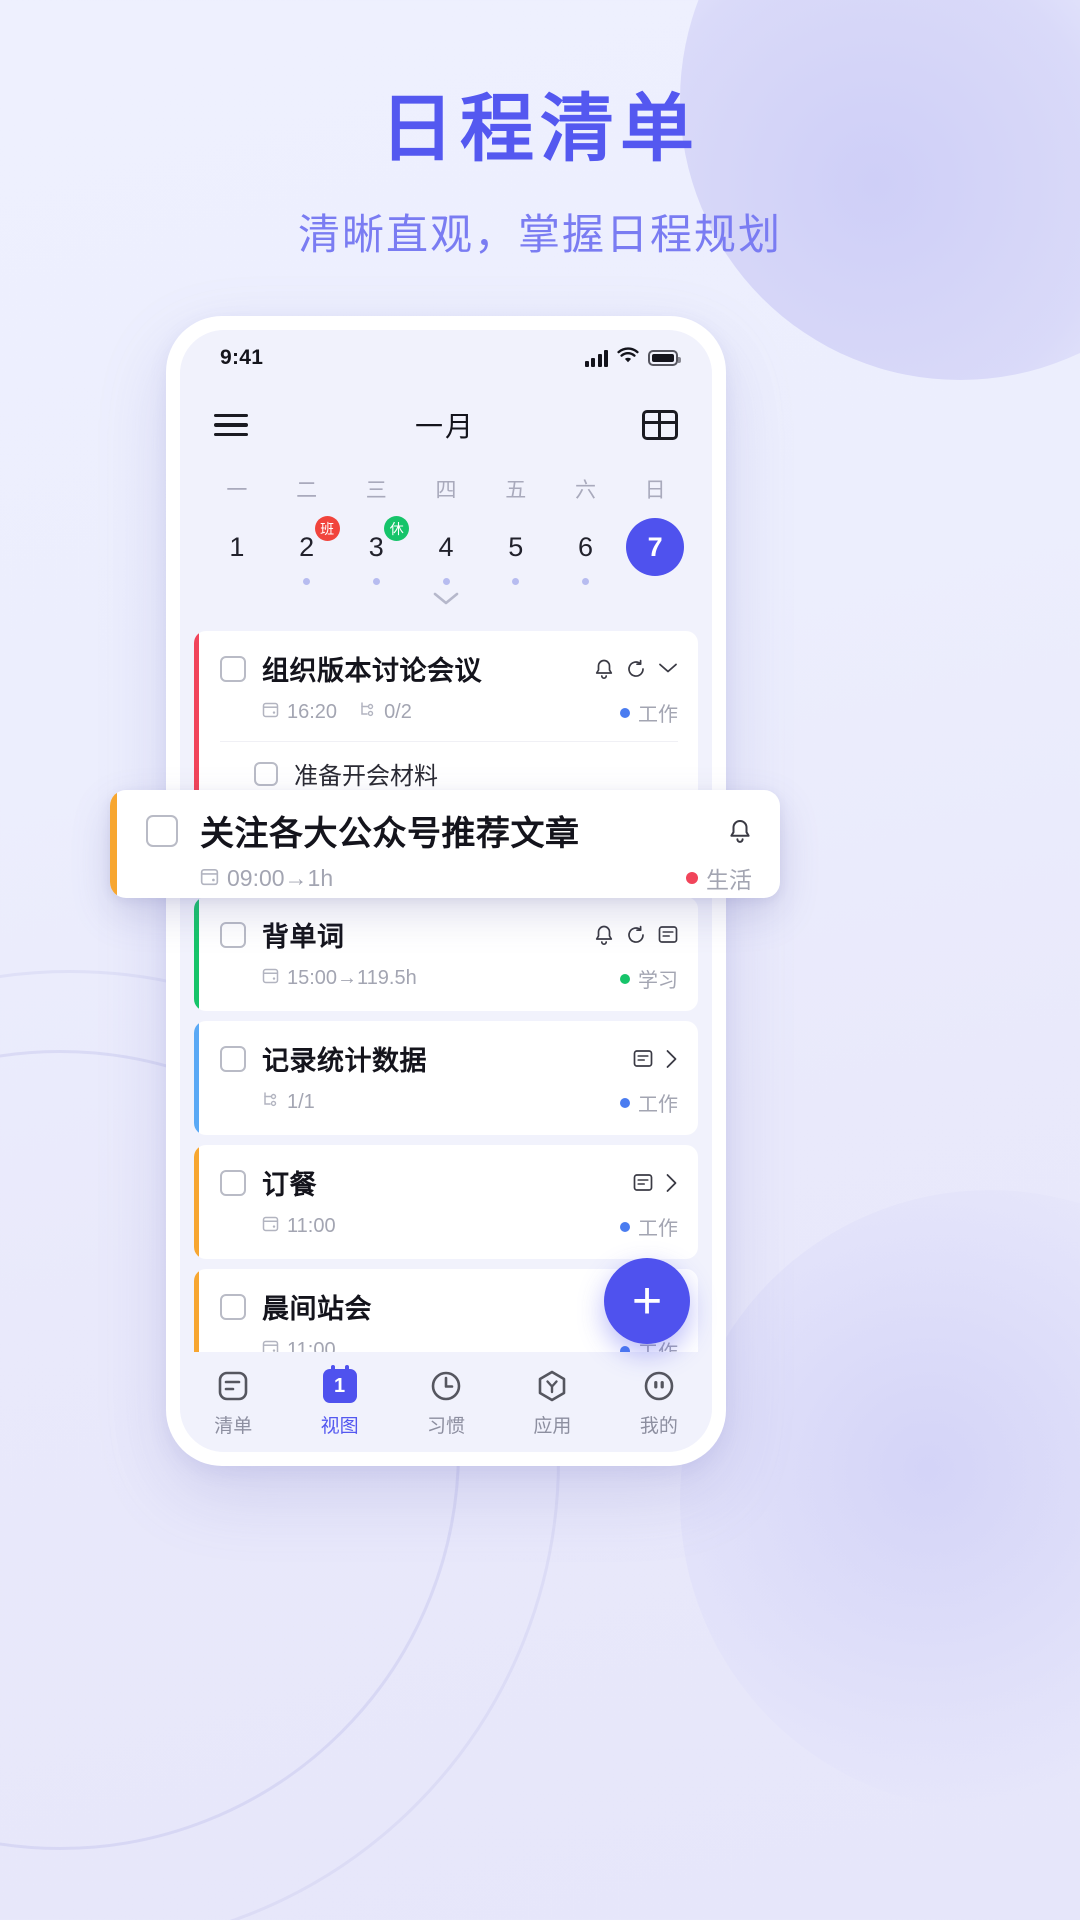 This screenshot has width=1080, height=1920. I want to click on add-task-fab: +, so click(647, 1301).